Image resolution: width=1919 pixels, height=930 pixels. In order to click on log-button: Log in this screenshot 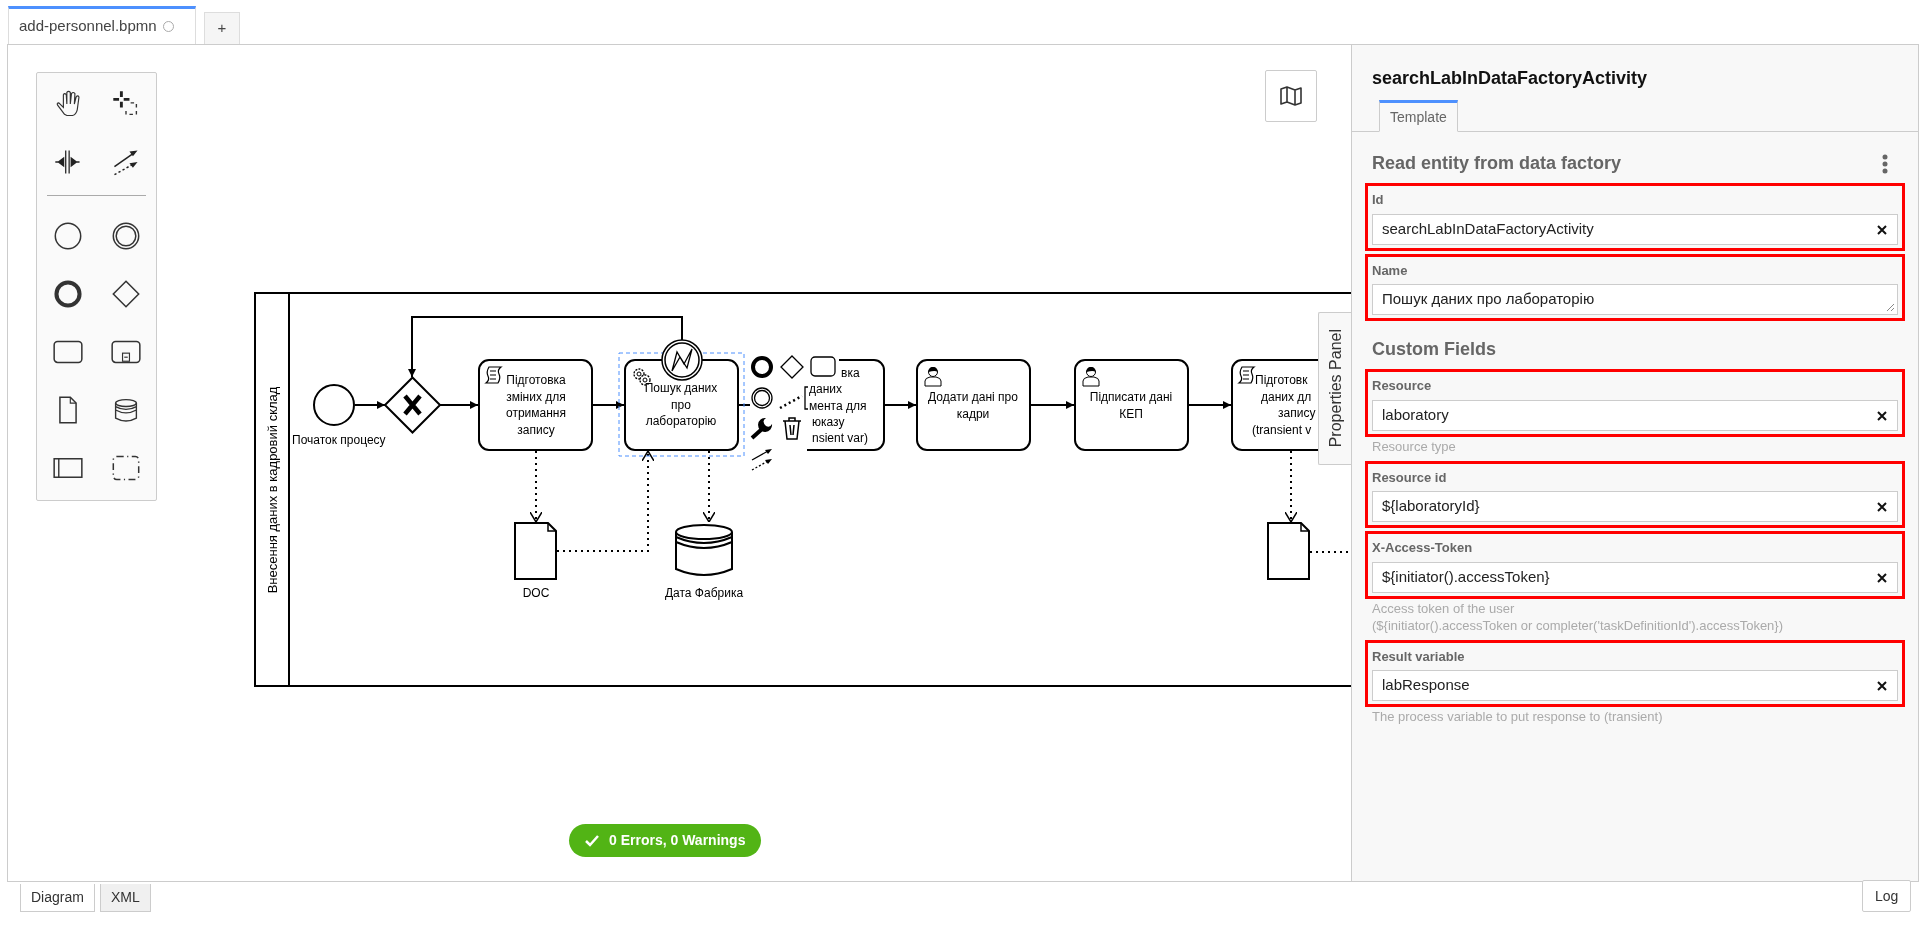, I will do `click(1887, 896)`.